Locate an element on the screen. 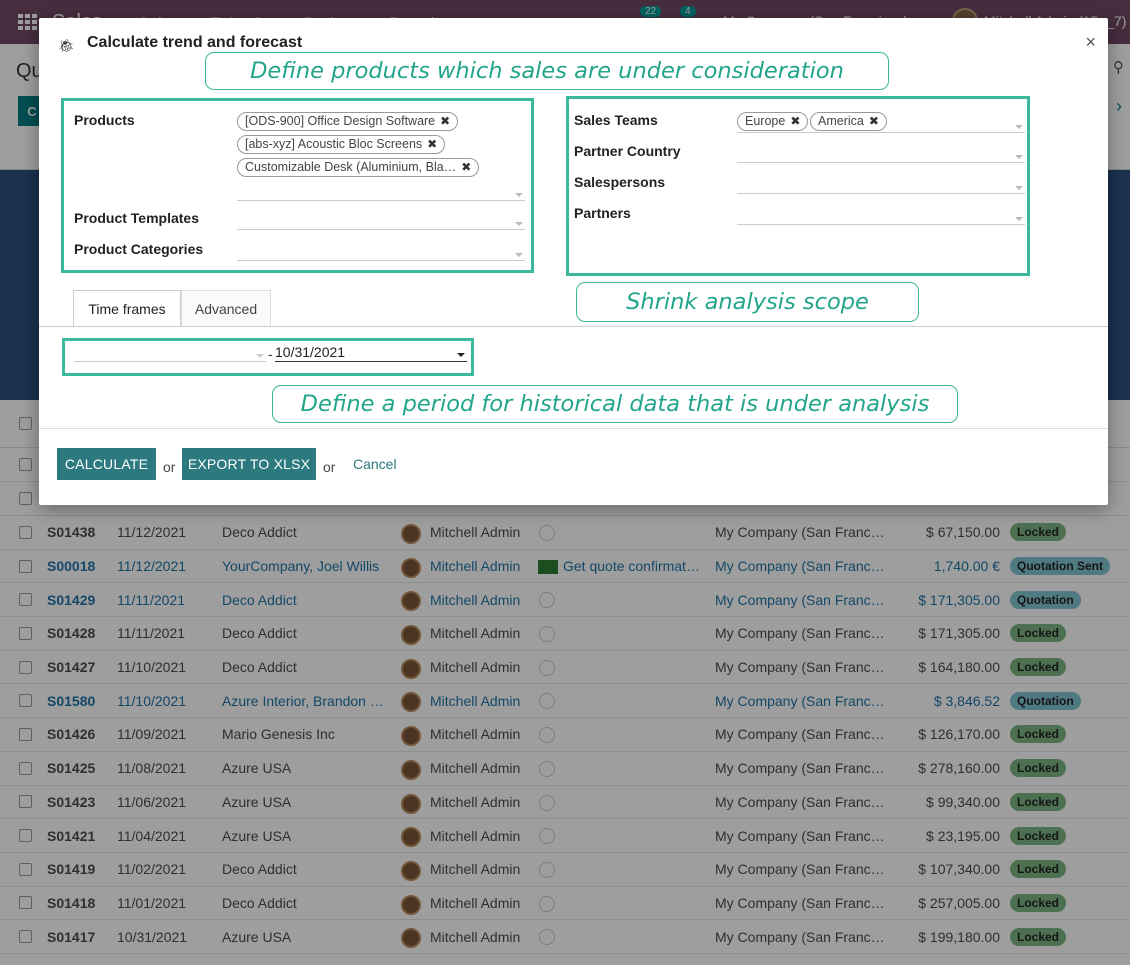 Image resolution: width=1130 pixels, height=965 pixels. product-categories-label: Product Categories is located at coordinates (139, 249).